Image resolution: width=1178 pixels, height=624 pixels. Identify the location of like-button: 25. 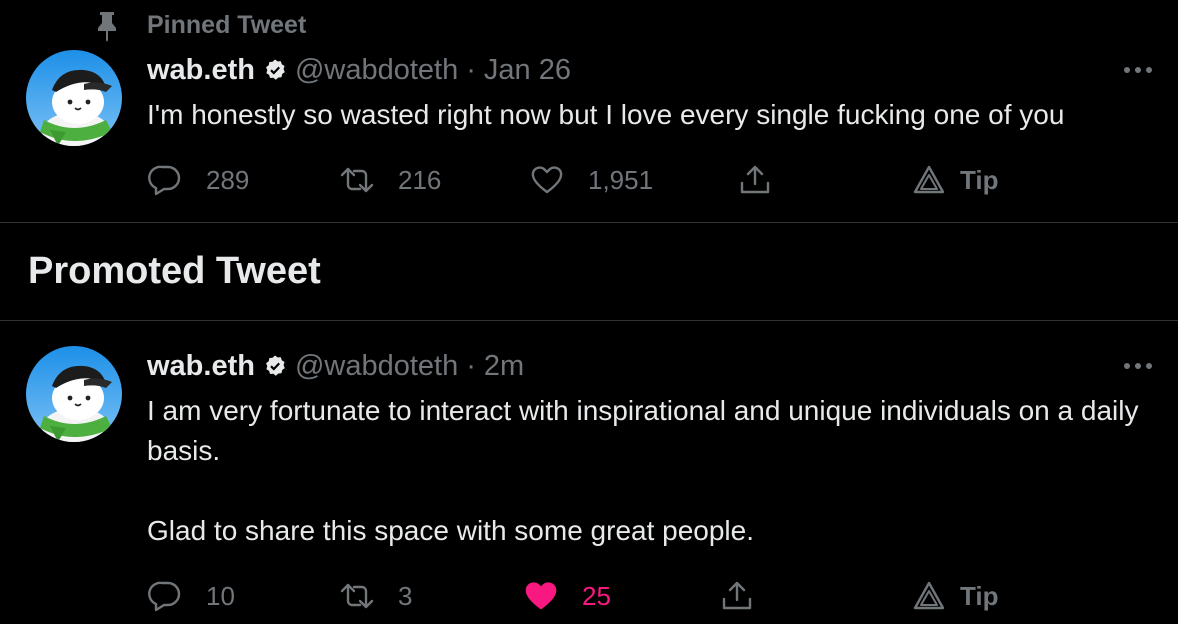
(567, 596).